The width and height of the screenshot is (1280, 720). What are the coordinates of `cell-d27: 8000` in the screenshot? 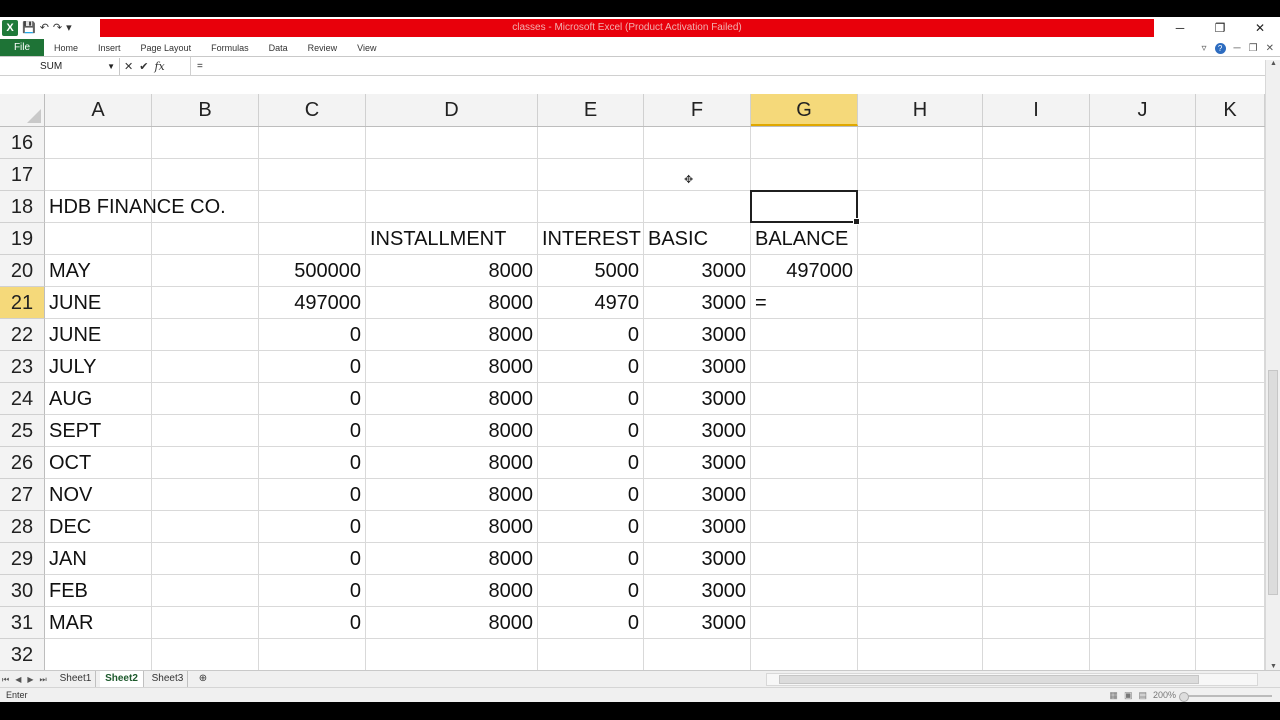 It's located at (452, 495).